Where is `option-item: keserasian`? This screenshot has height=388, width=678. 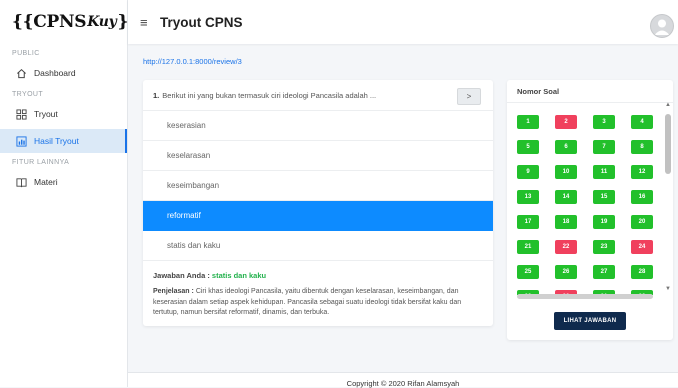 option-item: keserasian is located at coordinates (318, 126).